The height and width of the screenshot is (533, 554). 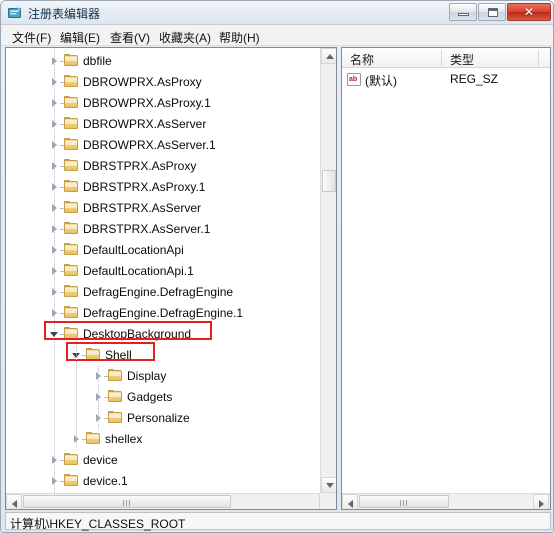 I want to click on tree-item: DBROWPRX.AsServer, so click(x=164, y=124).